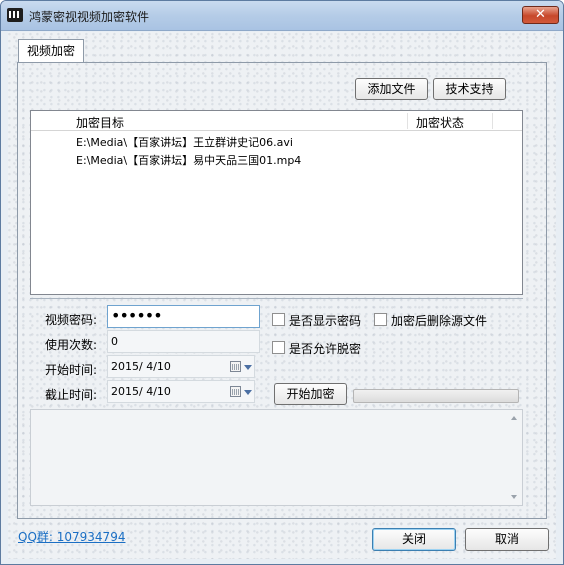 Image resolution: width=564 pixels, height=565 pixels. Describe the element at coordinates (141, 366) in the screenshot. I see `start-date-value: 2015/ 4/10` at that location.